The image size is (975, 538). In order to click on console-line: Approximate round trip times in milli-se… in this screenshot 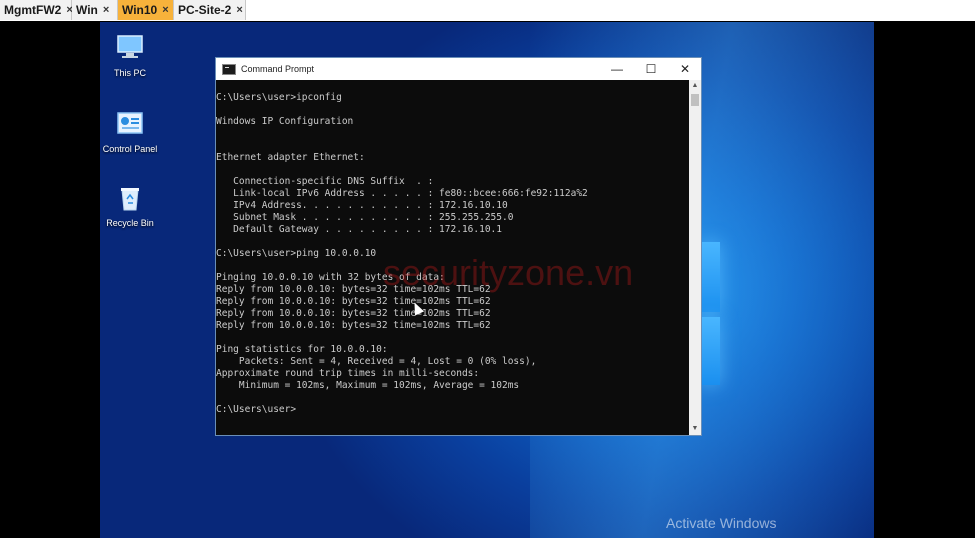, I will do `click(348, 373)`.